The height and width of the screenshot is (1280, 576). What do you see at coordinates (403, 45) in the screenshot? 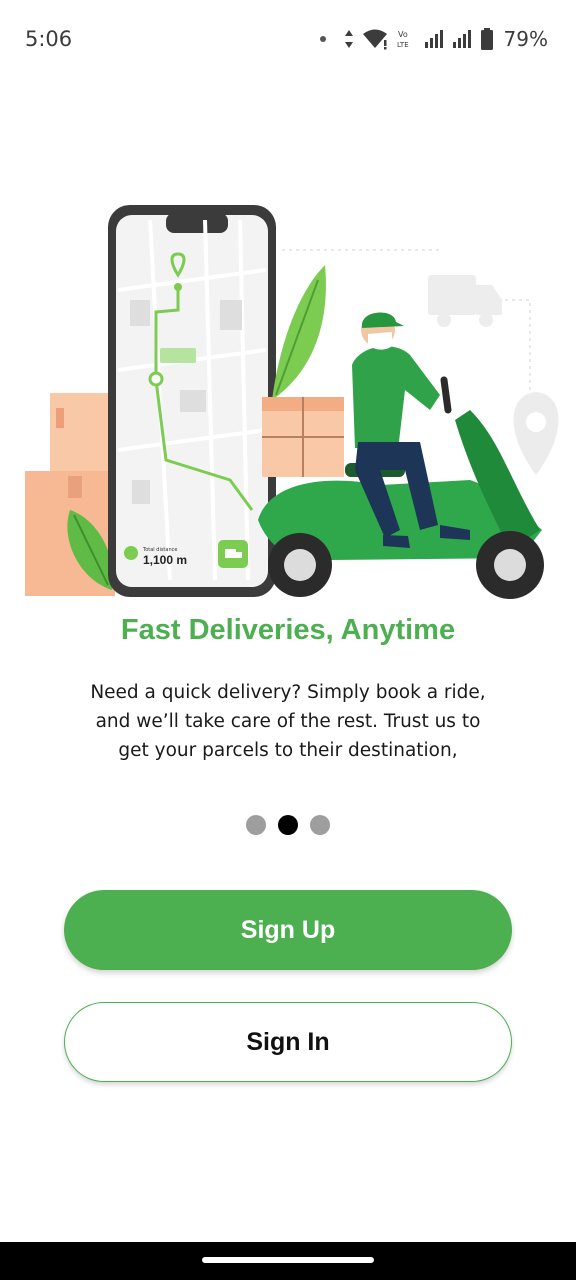
I see `svg-text: LTE` at bounding box center [403, 45].